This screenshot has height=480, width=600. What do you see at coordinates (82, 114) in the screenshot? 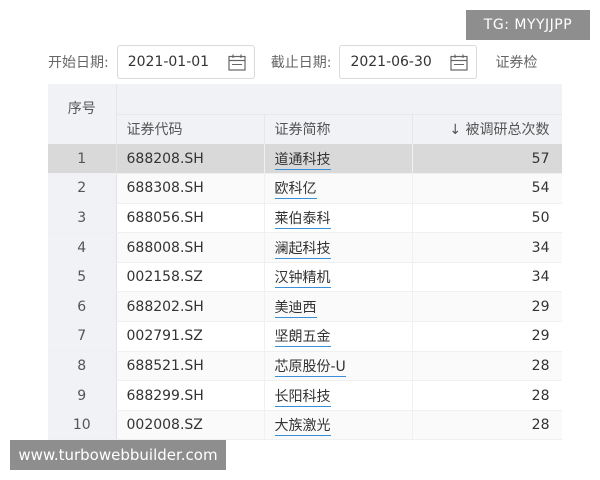
I see `column-header-index: 序号` at bounding box center [82, 114].